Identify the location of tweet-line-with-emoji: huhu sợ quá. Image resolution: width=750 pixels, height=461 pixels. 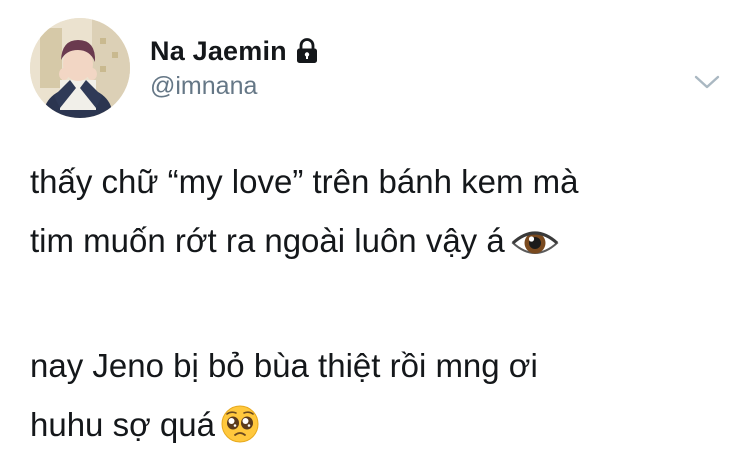
(375, 428).